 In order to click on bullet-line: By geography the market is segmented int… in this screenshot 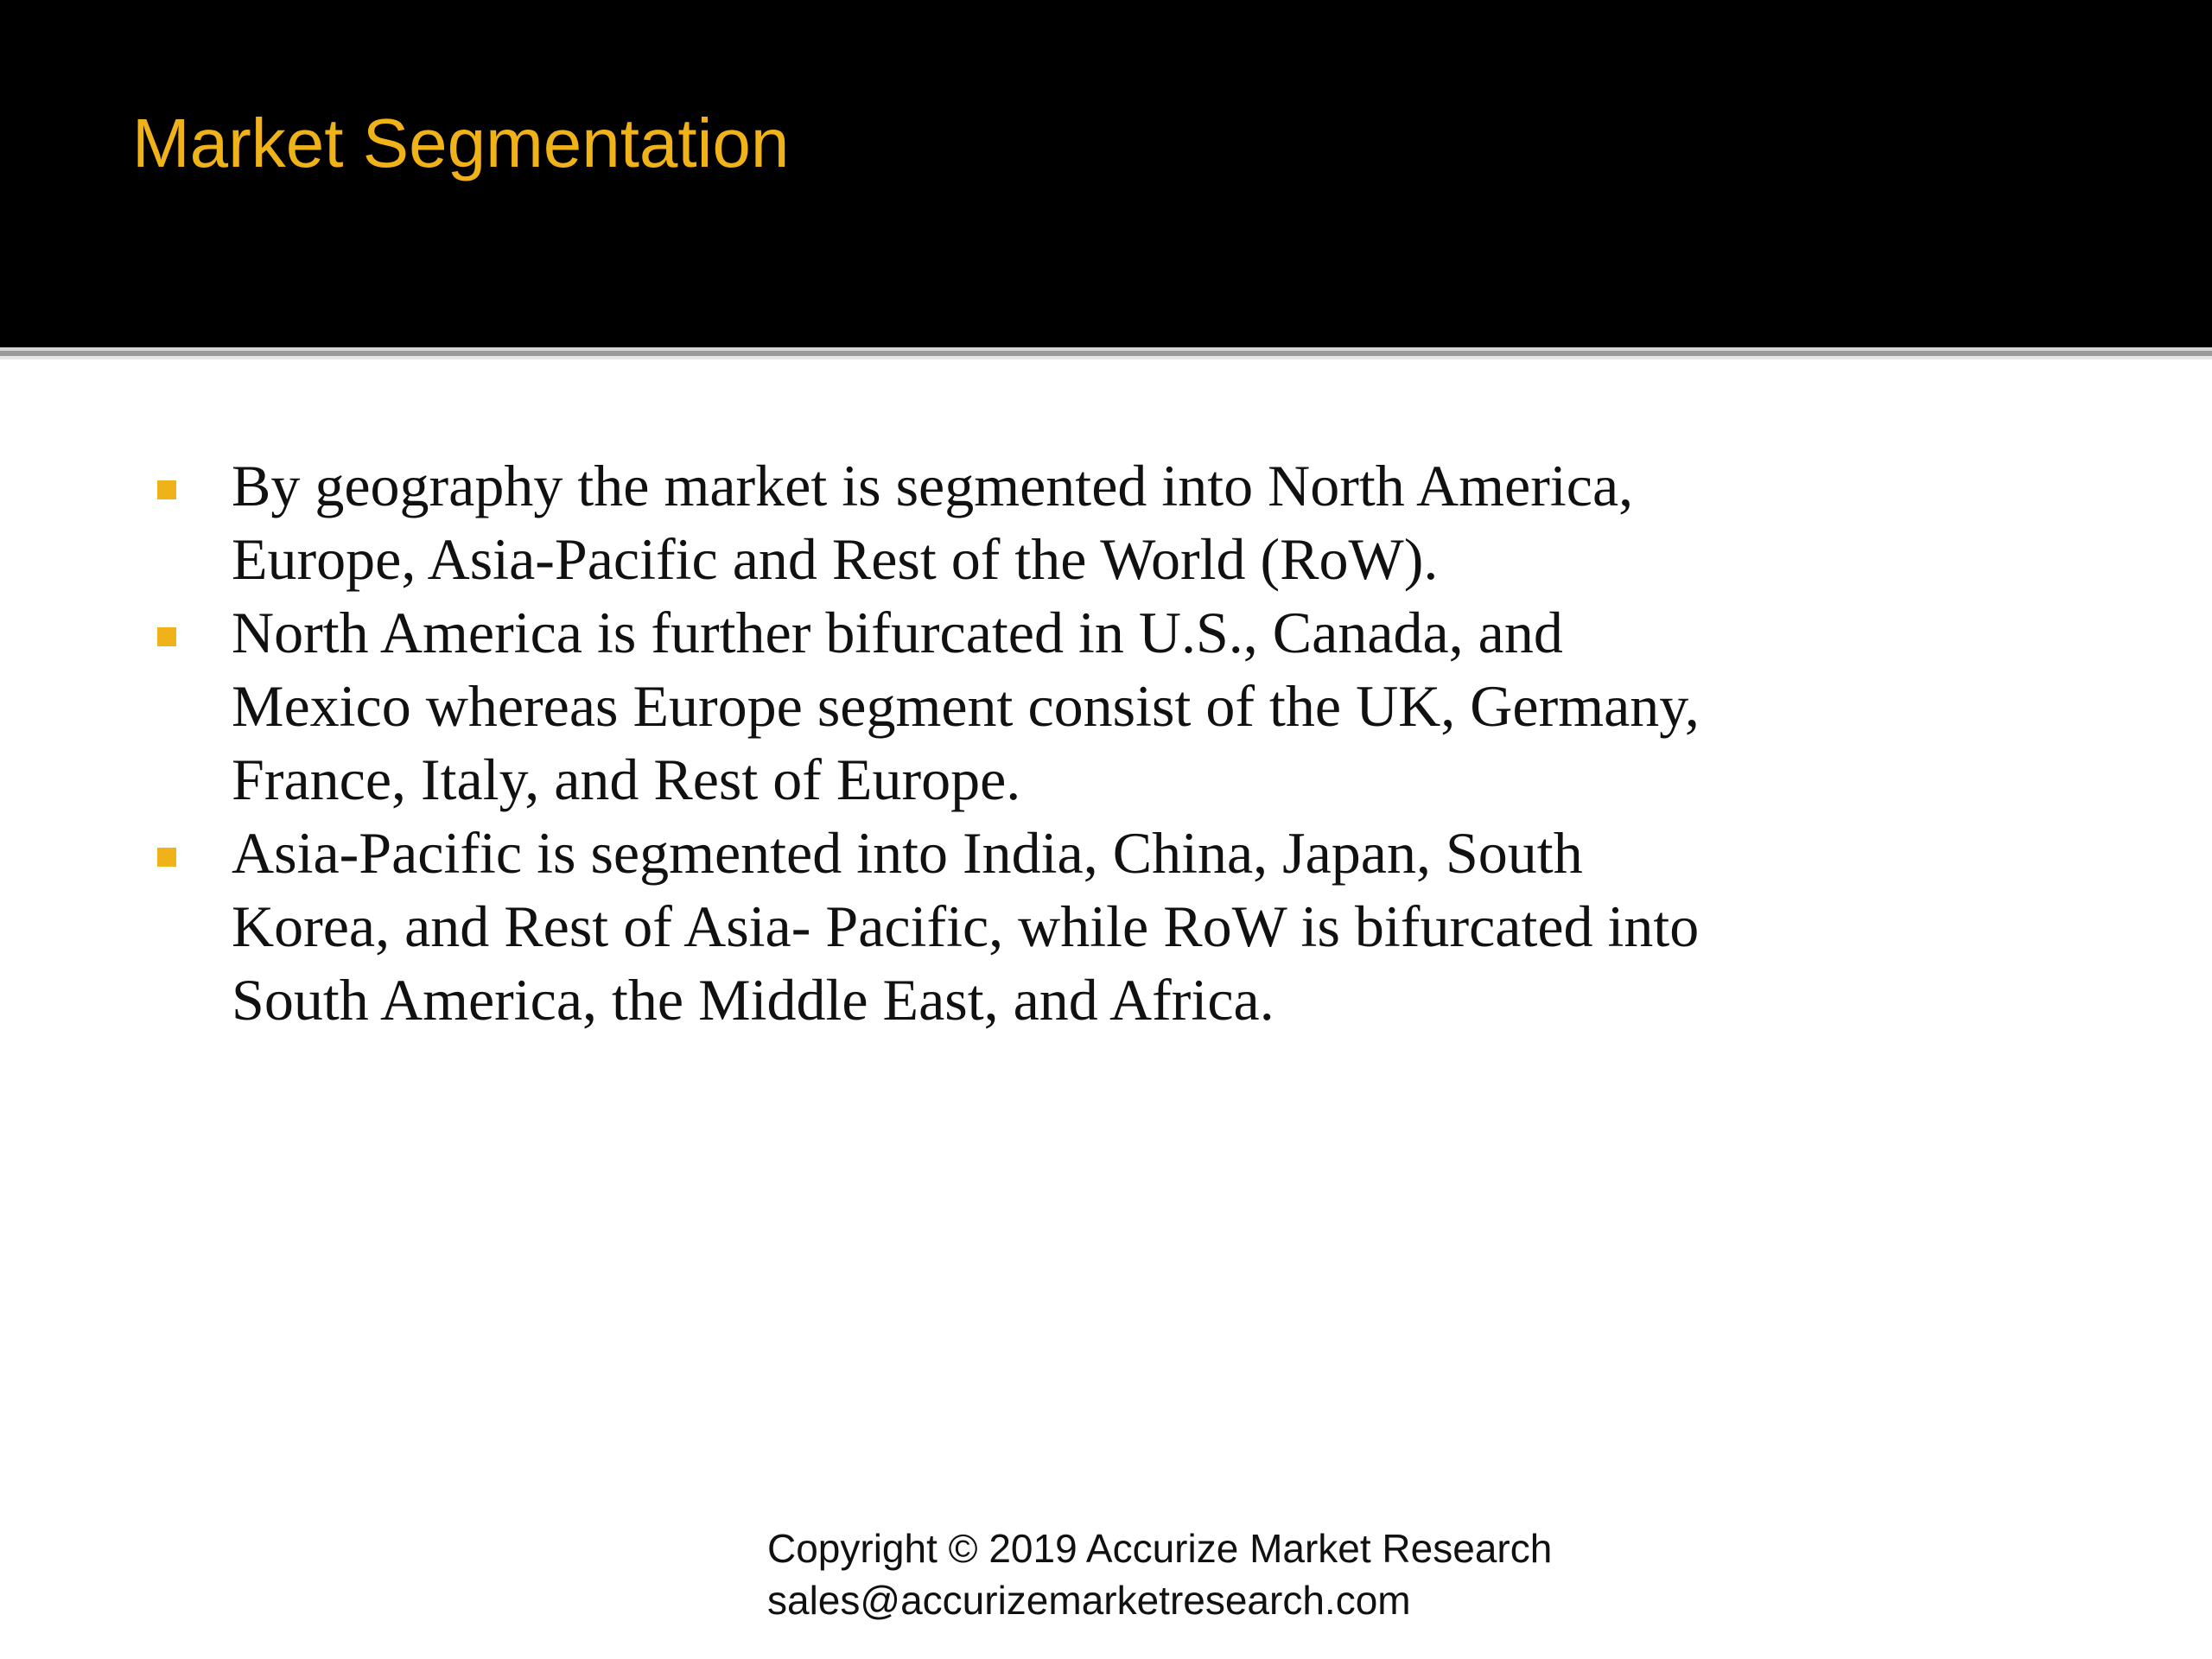, I will do `click(933, 485)`.